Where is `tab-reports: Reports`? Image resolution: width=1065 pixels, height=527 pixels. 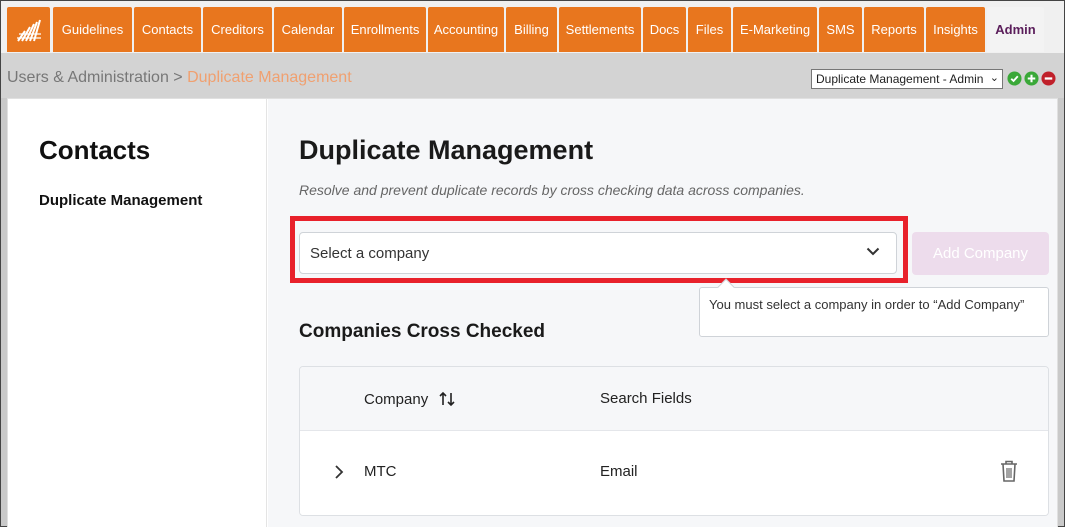 tab-reports: Reports is located at coordinates (894, 29).